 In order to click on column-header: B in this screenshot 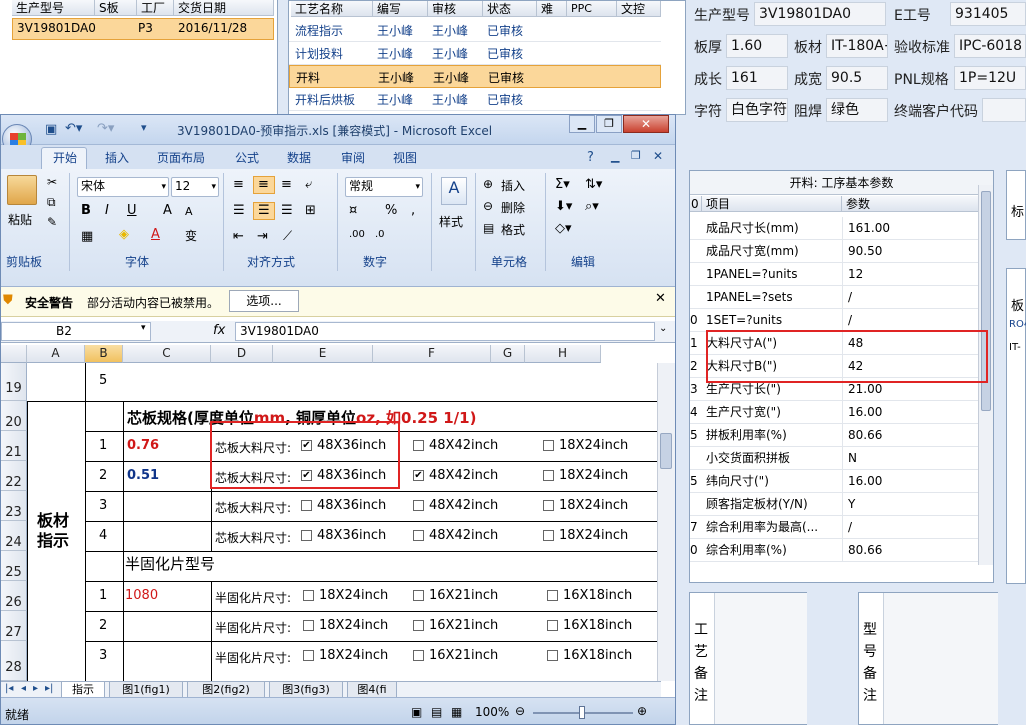, I will do `click(104, 354)`.